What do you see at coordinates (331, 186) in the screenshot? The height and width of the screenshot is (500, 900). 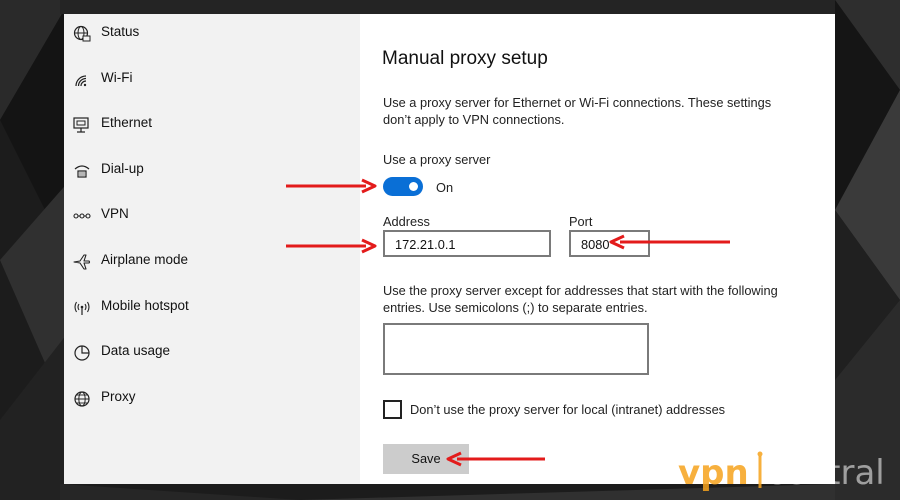 I see `arrow-to-toggle-icon` at bounding box center [331, 186].